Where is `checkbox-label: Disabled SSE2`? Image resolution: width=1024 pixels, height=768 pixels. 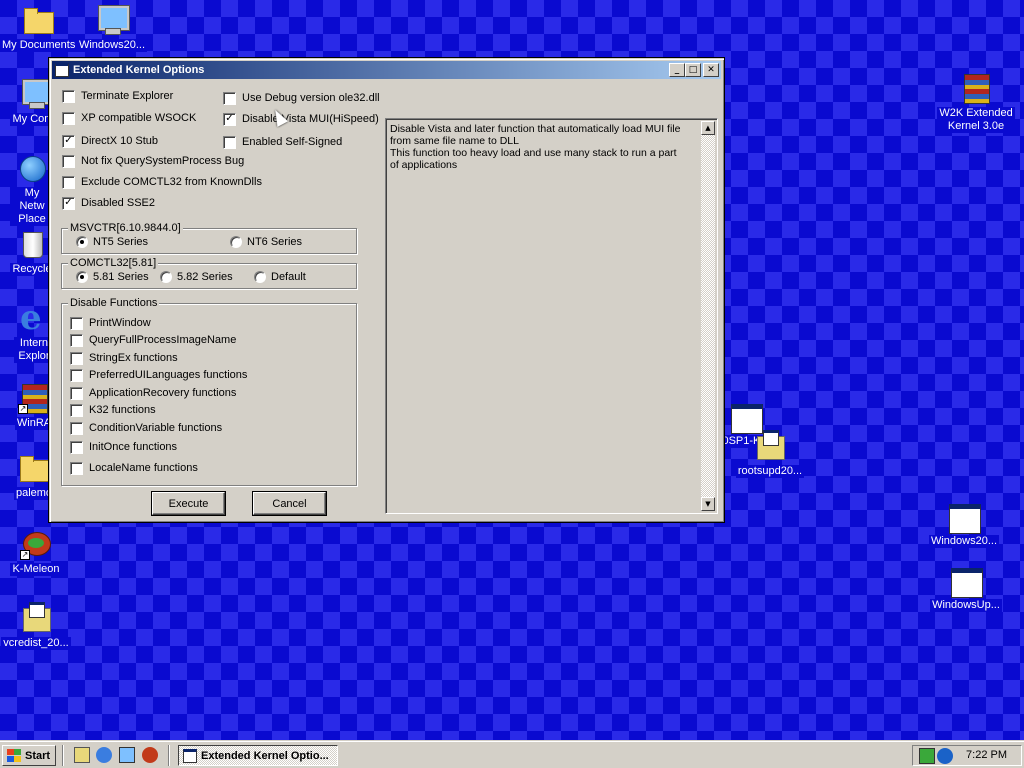
checkbox-label: Disabled SSE2 is located at coordinates (118, 203).